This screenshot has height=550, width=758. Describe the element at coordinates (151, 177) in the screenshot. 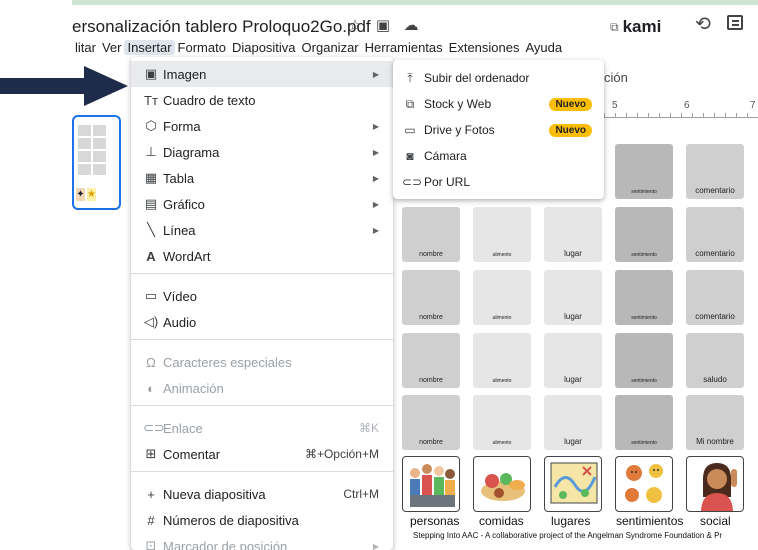

I see `table-icon: ▦` at that location.